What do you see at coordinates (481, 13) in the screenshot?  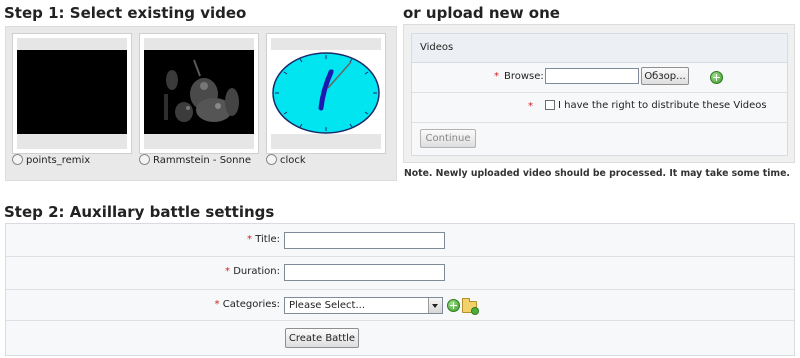 I see `upload-title: or upload new one` at bounding box center [481, 13].